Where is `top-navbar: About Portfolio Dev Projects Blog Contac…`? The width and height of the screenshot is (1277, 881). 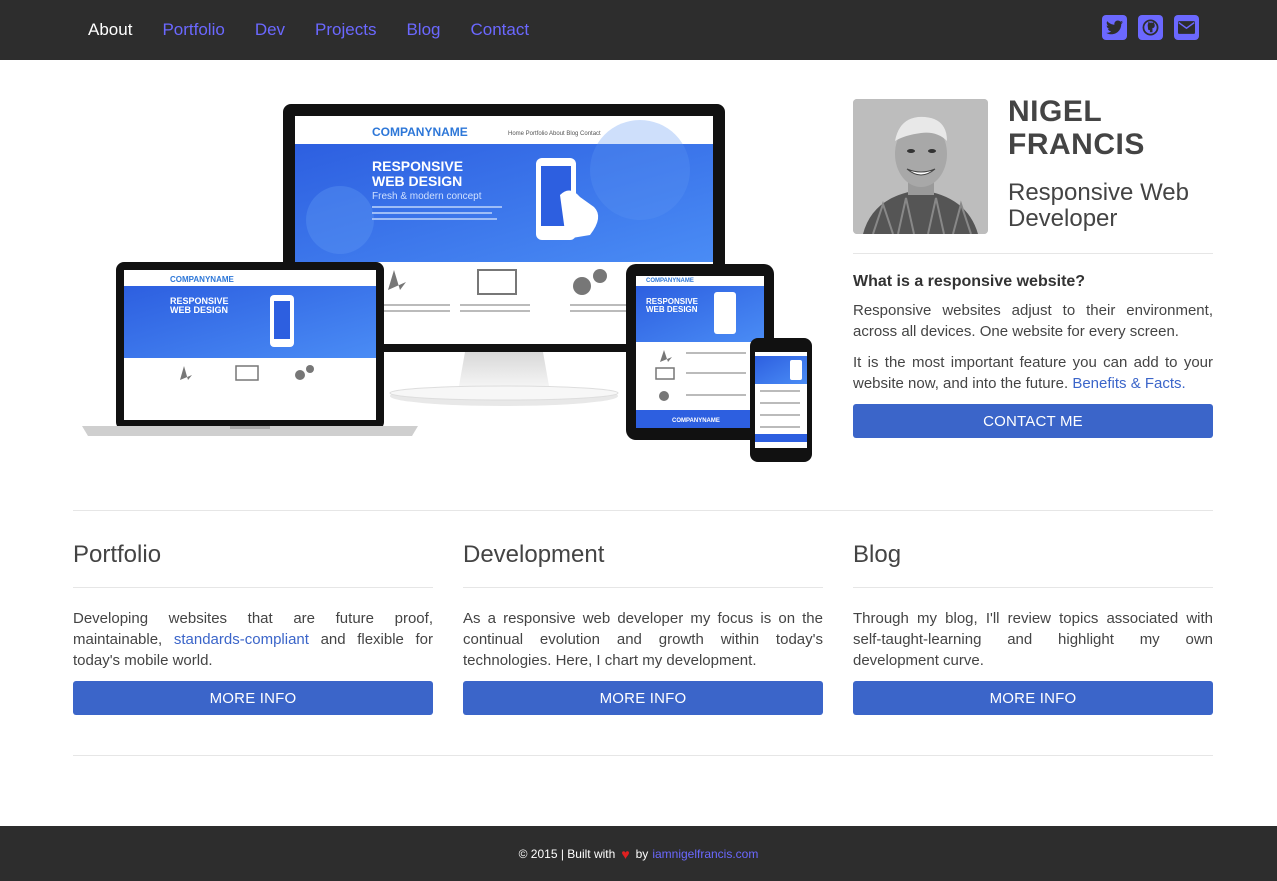
top-navbar: About Portfolio Dev Projects Blog Contac… is located at coordinates (638, 30).